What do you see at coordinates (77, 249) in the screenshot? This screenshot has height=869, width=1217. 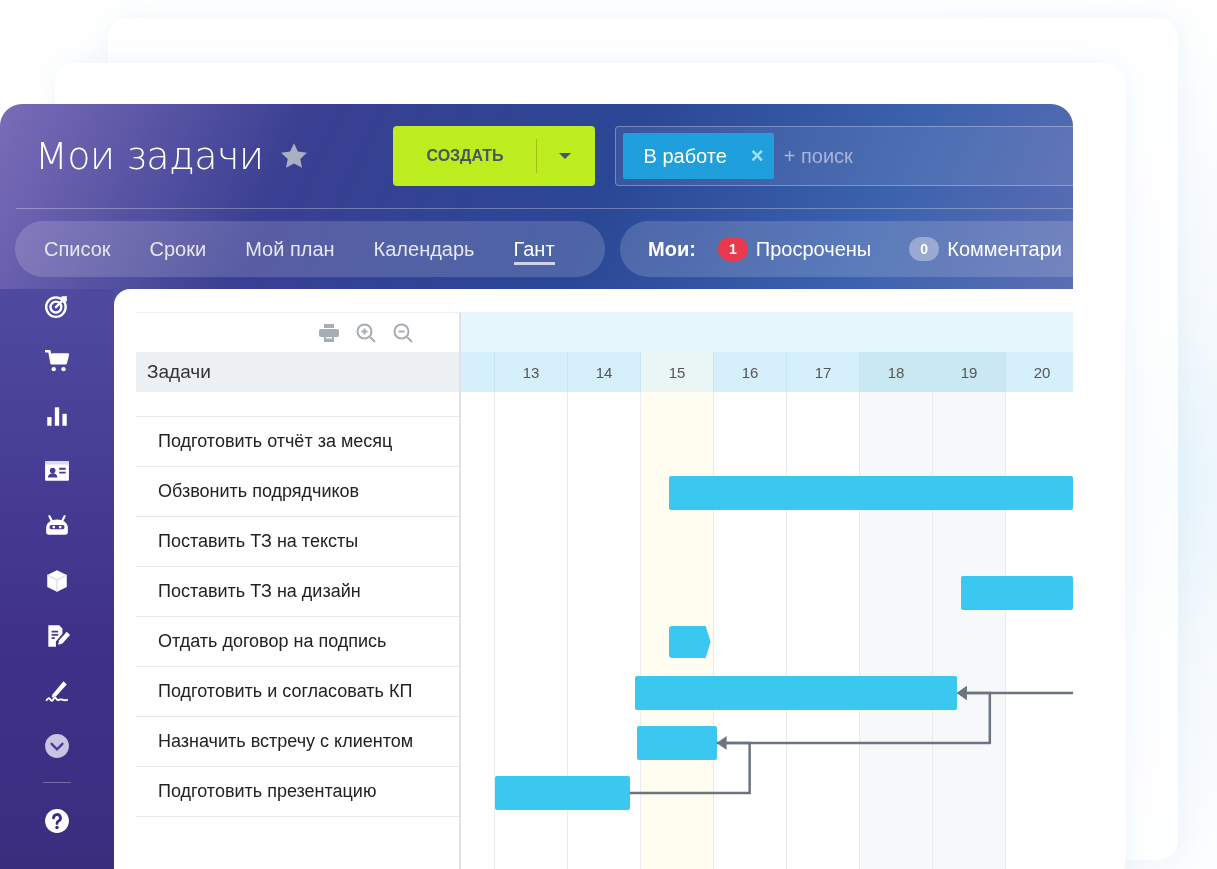 I see `view-tab: Список` at bounding box center [77, 249].